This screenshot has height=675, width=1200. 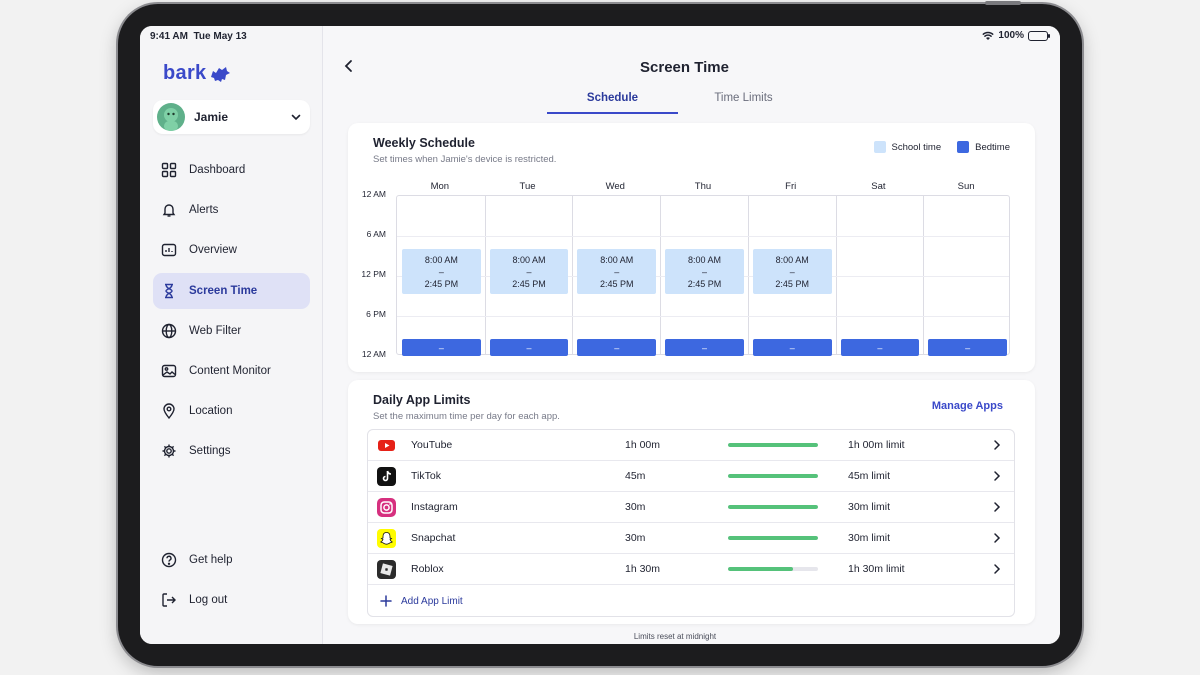 I want to click on sidebar-item-overview: Overview, so click(x=231, y=250).